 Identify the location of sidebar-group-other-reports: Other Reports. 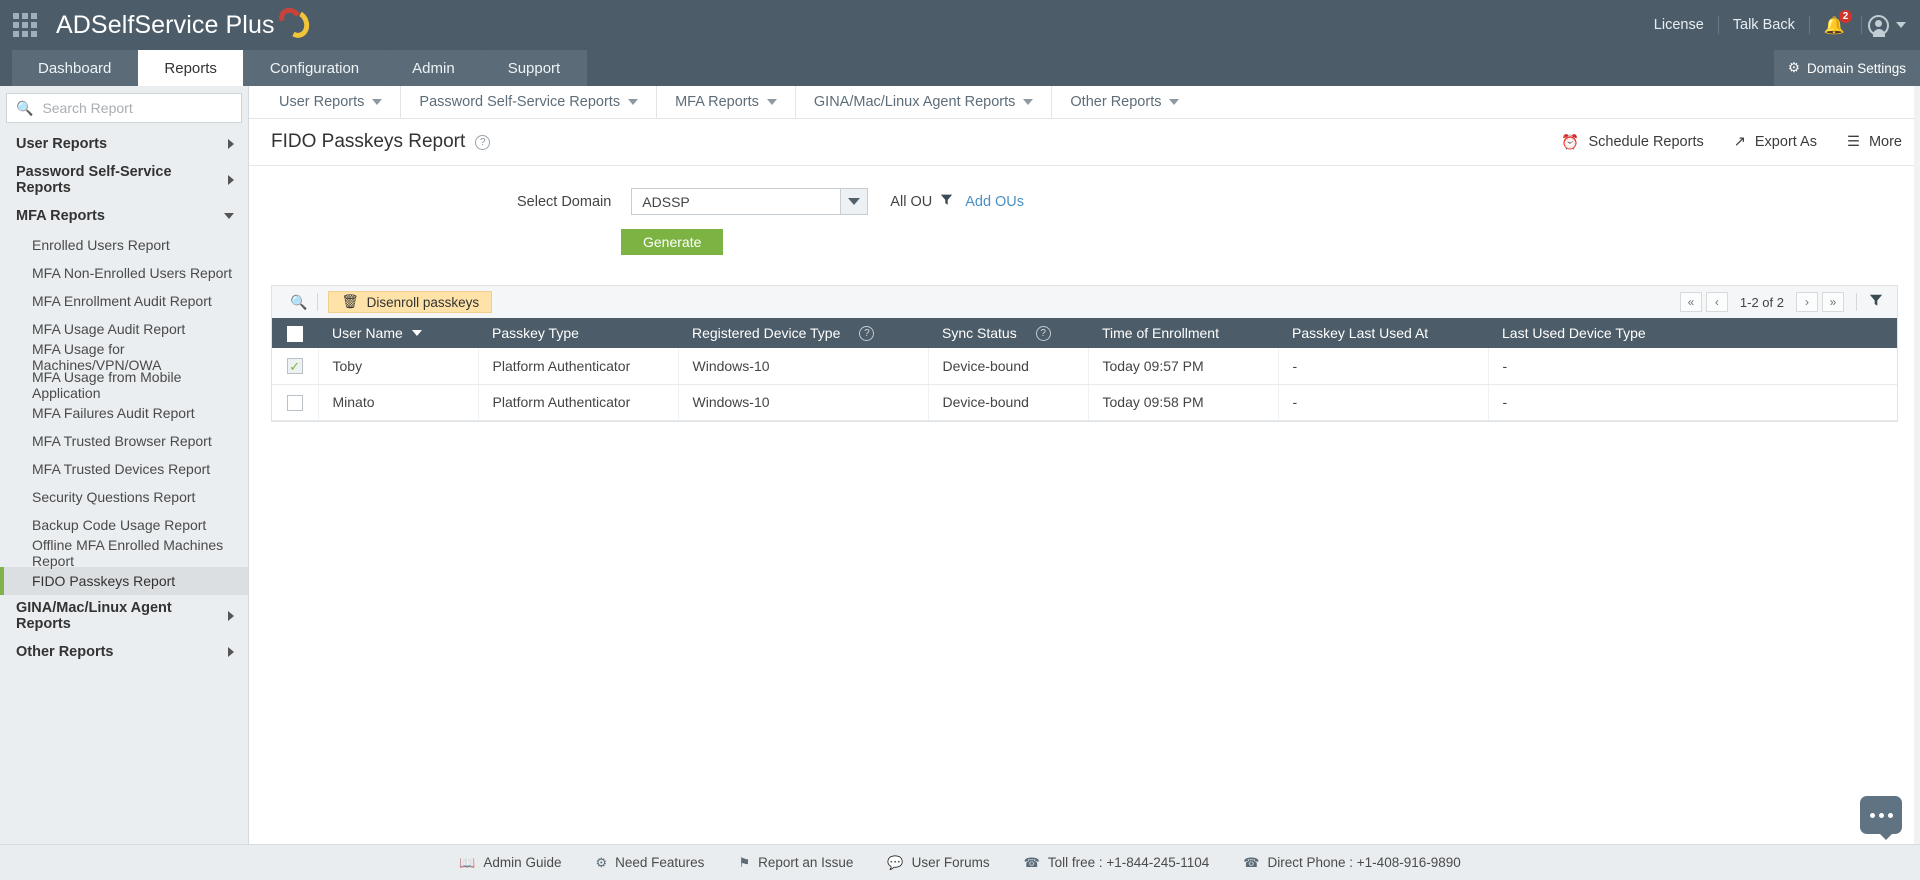
(124, 652).